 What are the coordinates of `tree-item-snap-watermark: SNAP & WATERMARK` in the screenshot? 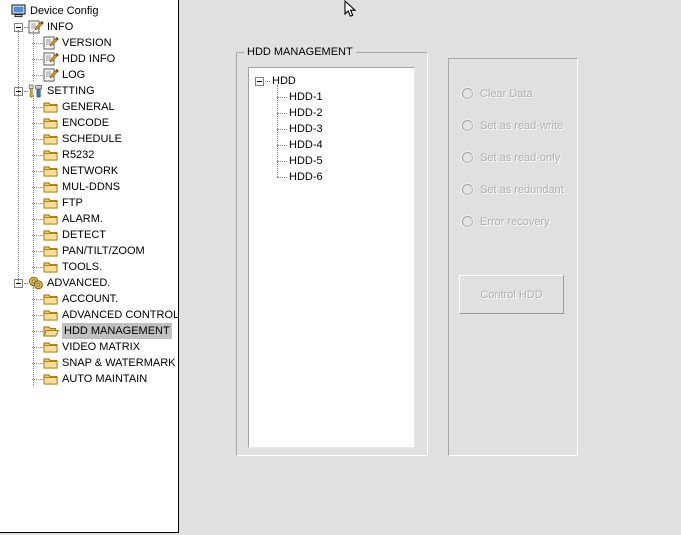 It's located at (89, 363).